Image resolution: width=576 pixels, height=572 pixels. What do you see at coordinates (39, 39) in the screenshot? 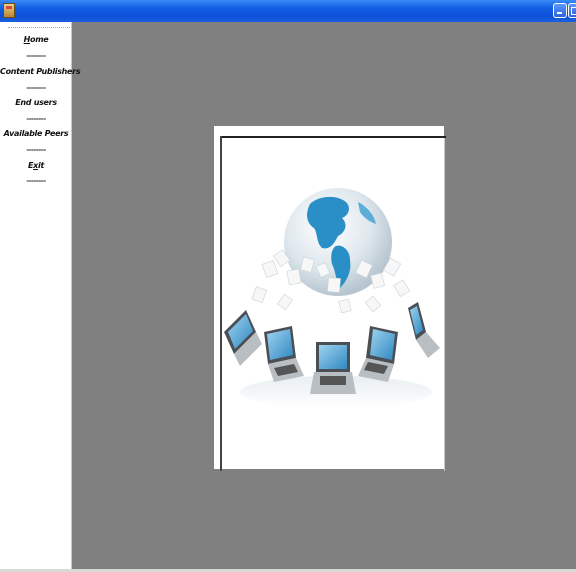
I see `nav-home-label: ome` at bounding box center [39, 39].